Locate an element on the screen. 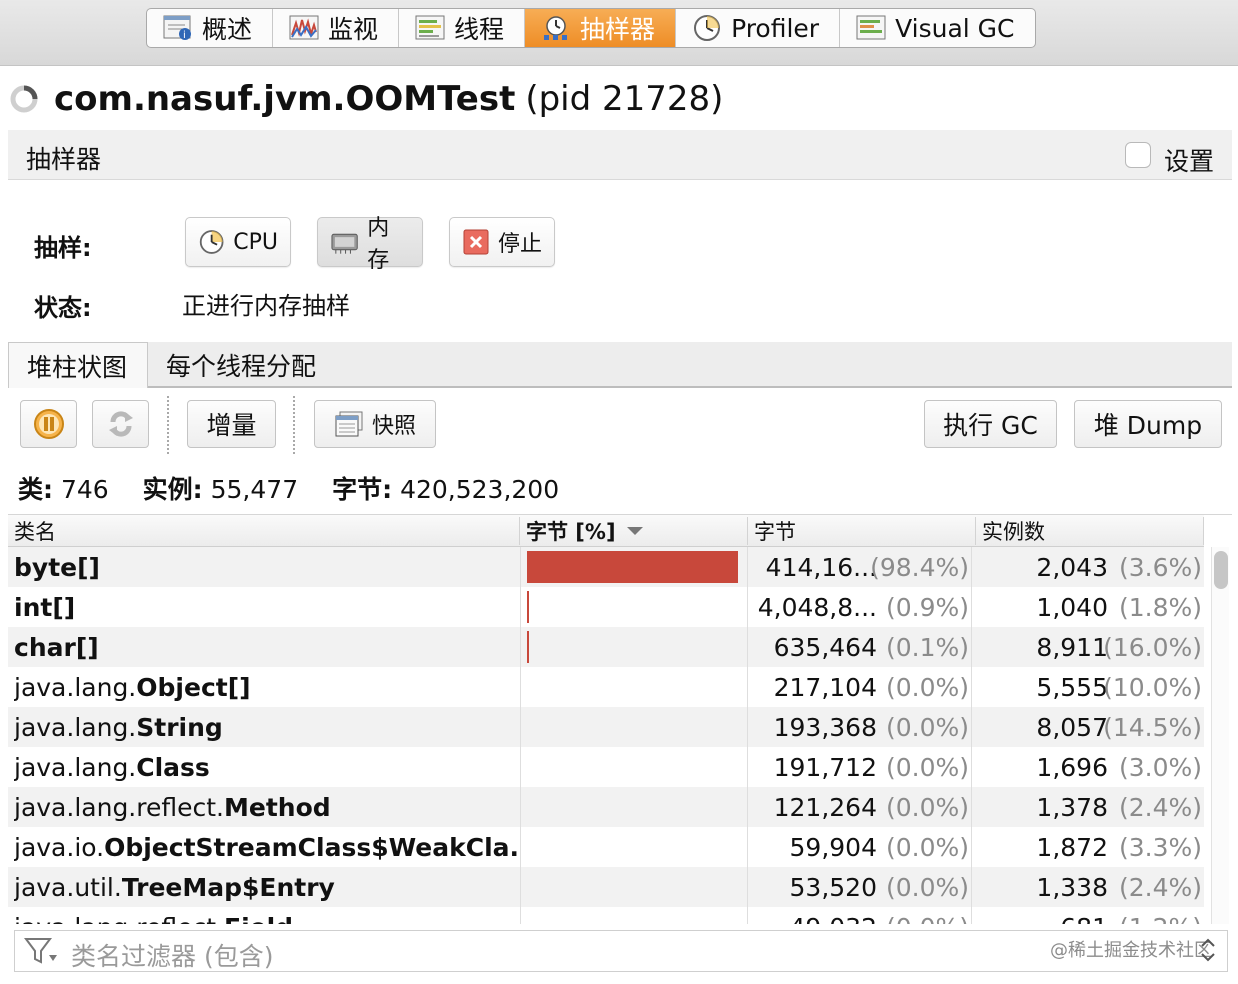  snapshot-button: 快照 is located at coordinates (375, 424).